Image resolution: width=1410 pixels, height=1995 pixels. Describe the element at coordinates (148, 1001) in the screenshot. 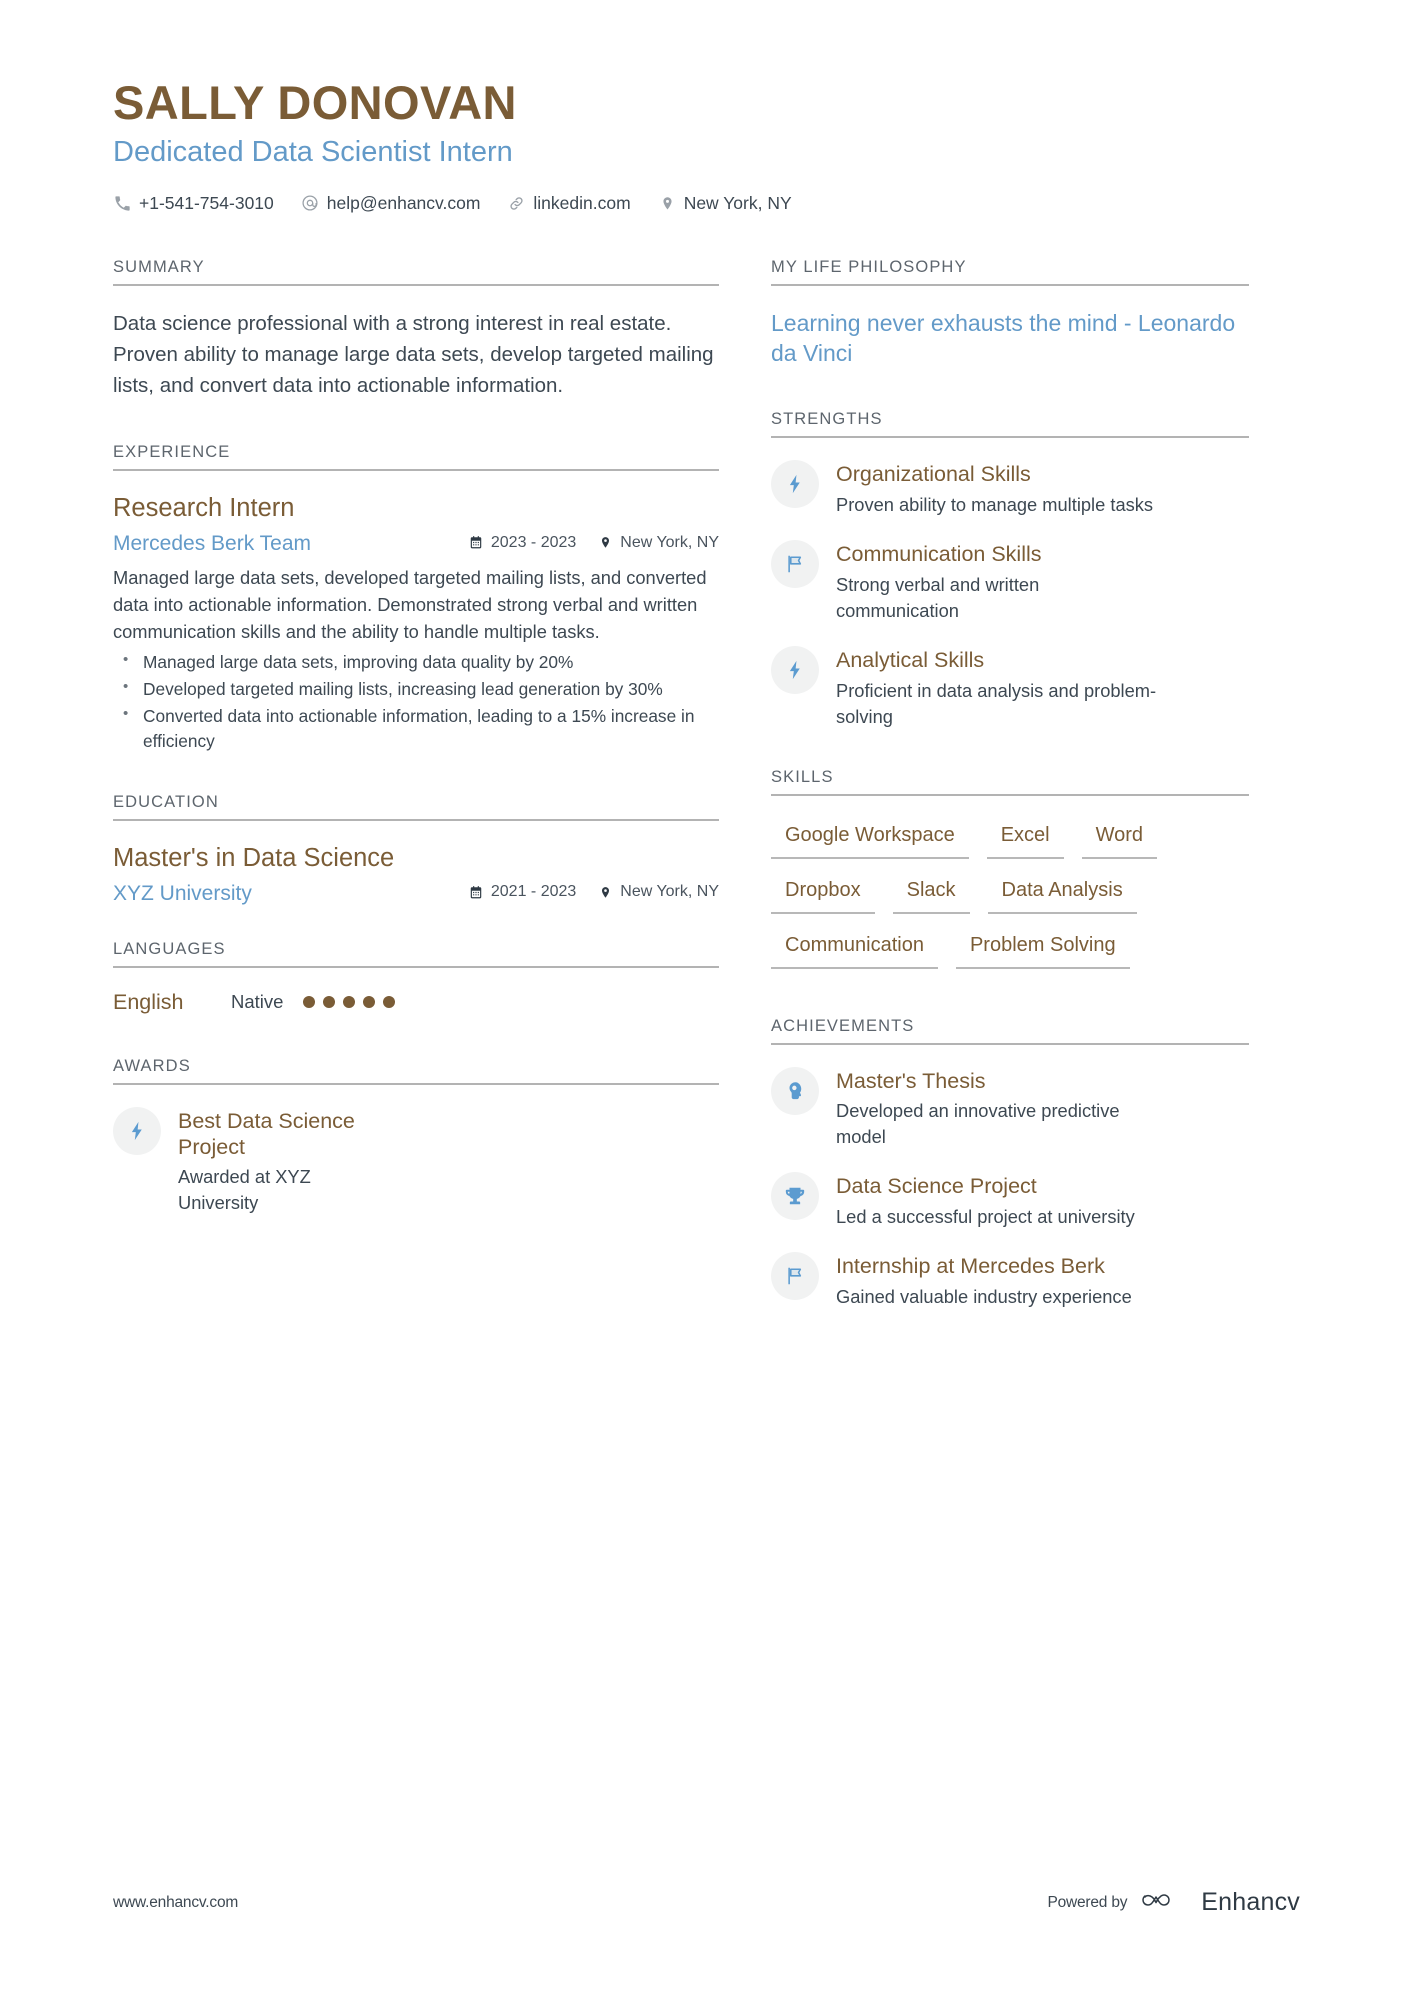

I see `language-name: English` at that location.